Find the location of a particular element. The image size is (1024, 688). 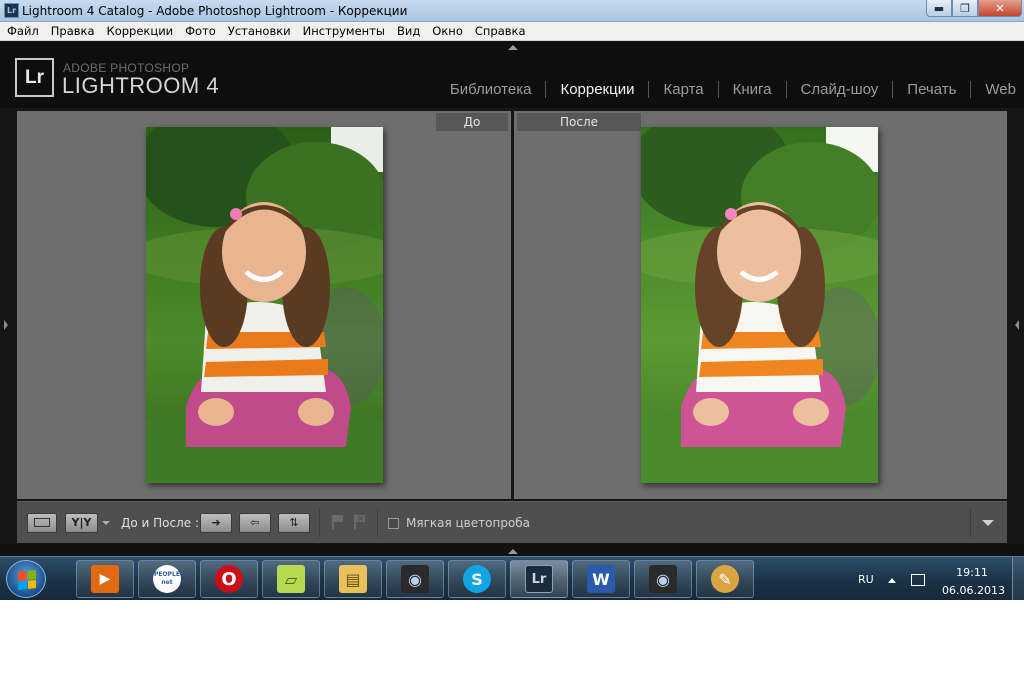

taskbar-opera: O is located at coordinates (229, 579).